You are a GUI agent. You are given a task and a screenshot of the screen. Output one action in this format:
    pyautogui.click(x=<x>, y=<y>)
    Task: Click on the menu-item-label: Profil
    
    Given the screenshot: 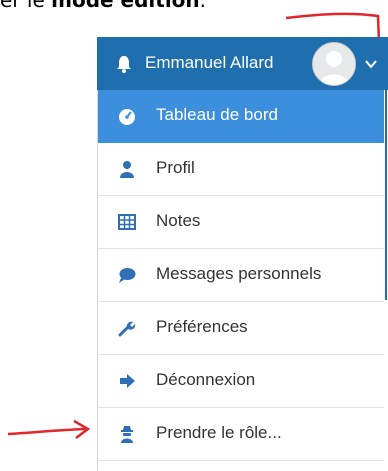 What is the action you would take?
    pyautogui.click(x=175, y=167)
    